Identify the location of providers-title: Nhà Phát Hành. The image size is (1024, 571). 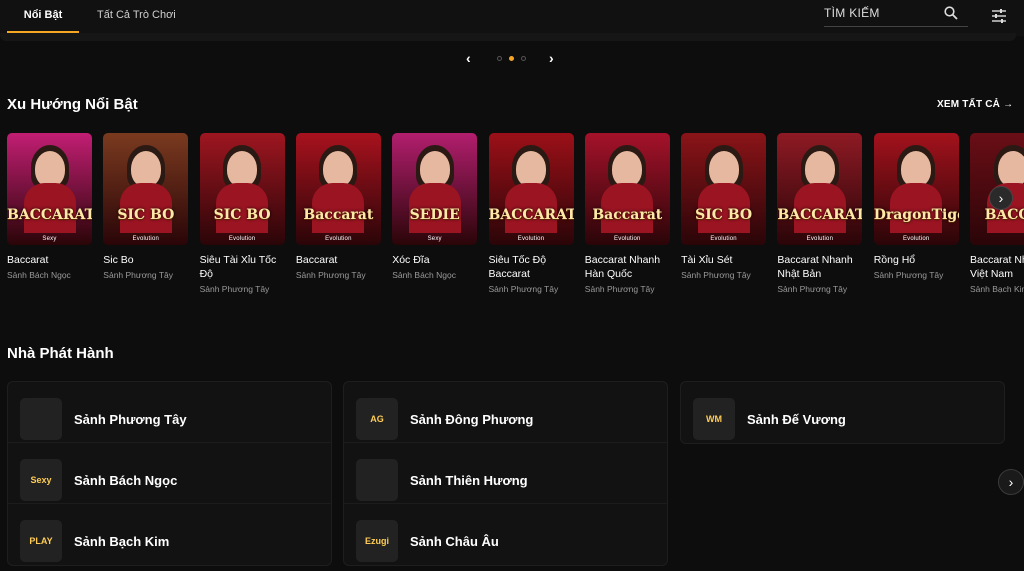
(60, 353).